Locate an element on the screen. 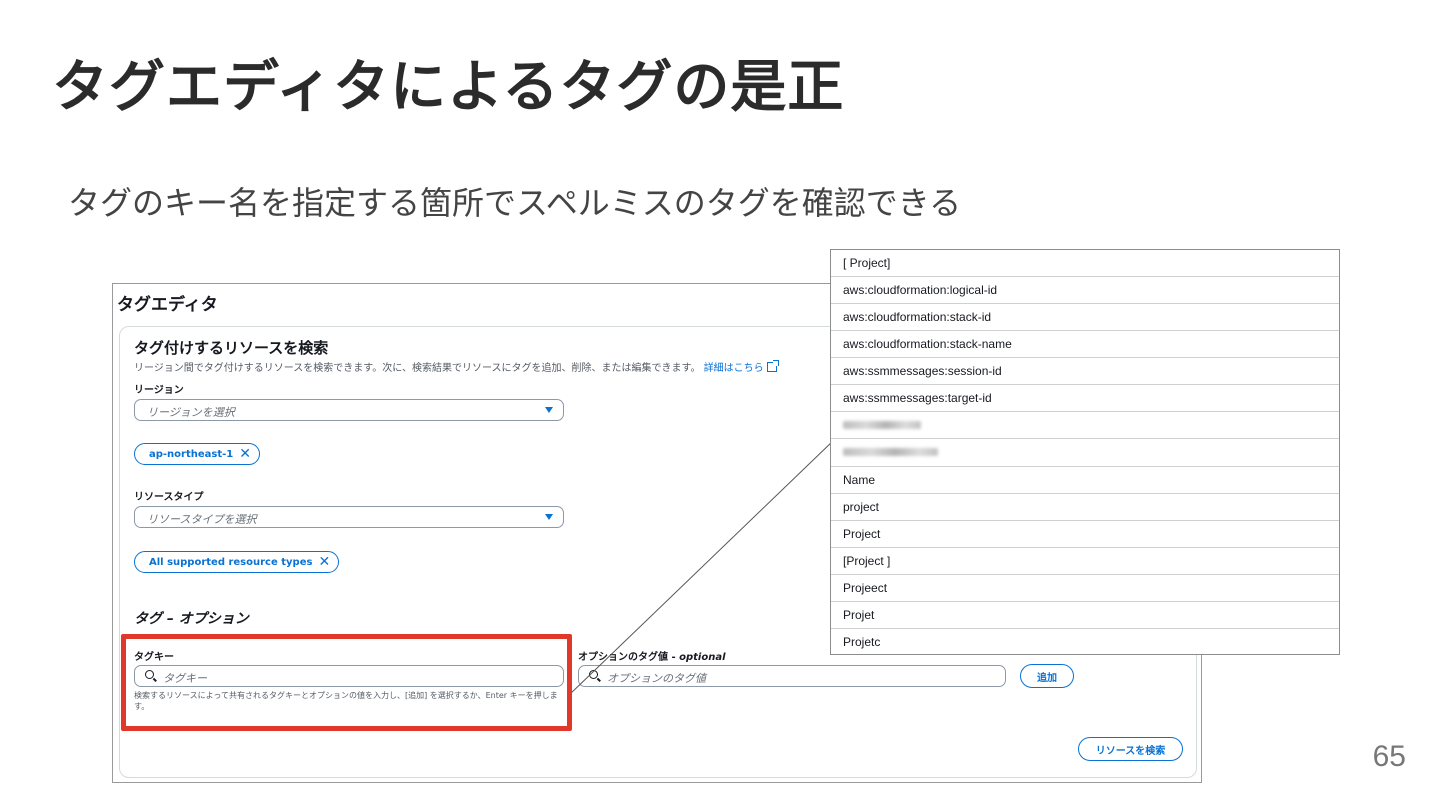  callout-connector is located at coordinates (701, 568).